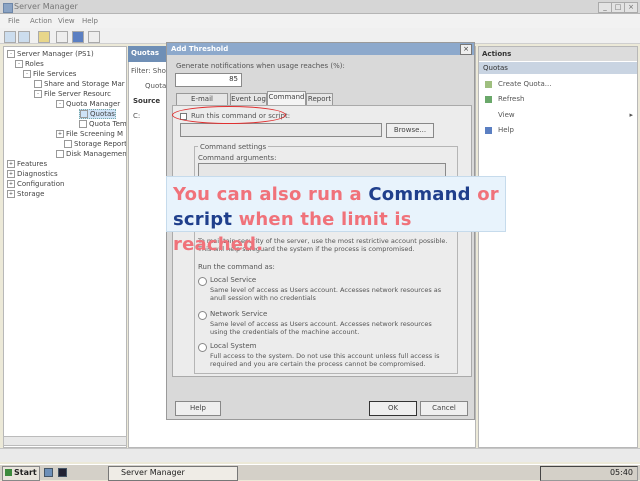  What do you see at coordinates (558, 54) in the screenshot?
I see `actions-header: Actions` at bounding box center [558, 54].